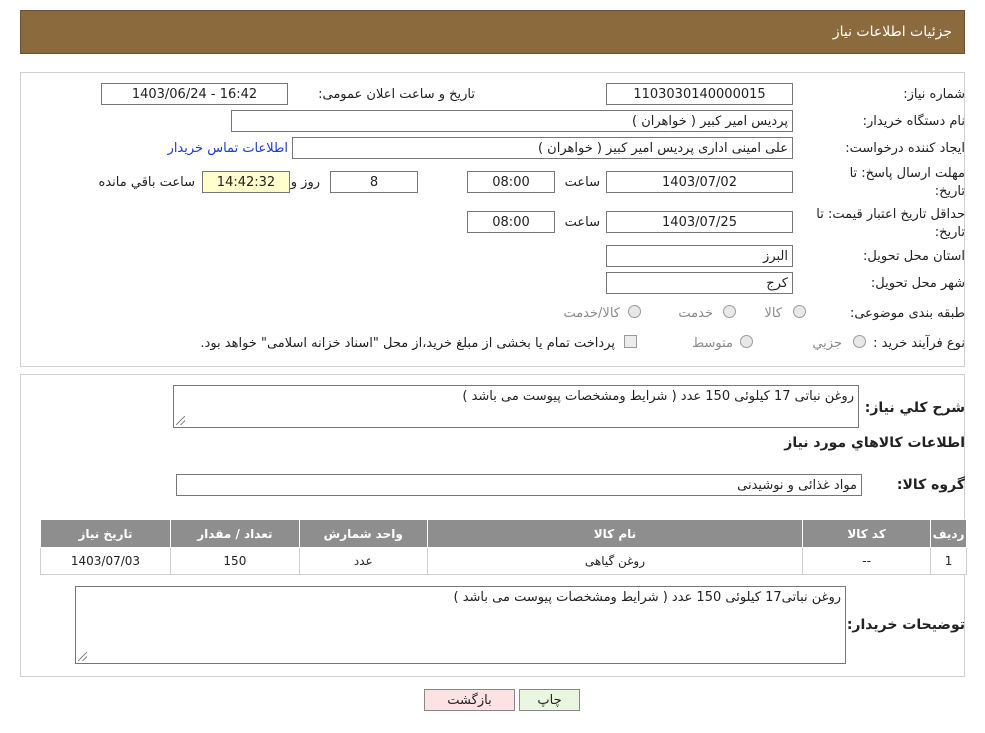 This screenshot has height=733, width=985. I want to click on need-description-label: شرح کلي نیاز:, so click(914, 408).